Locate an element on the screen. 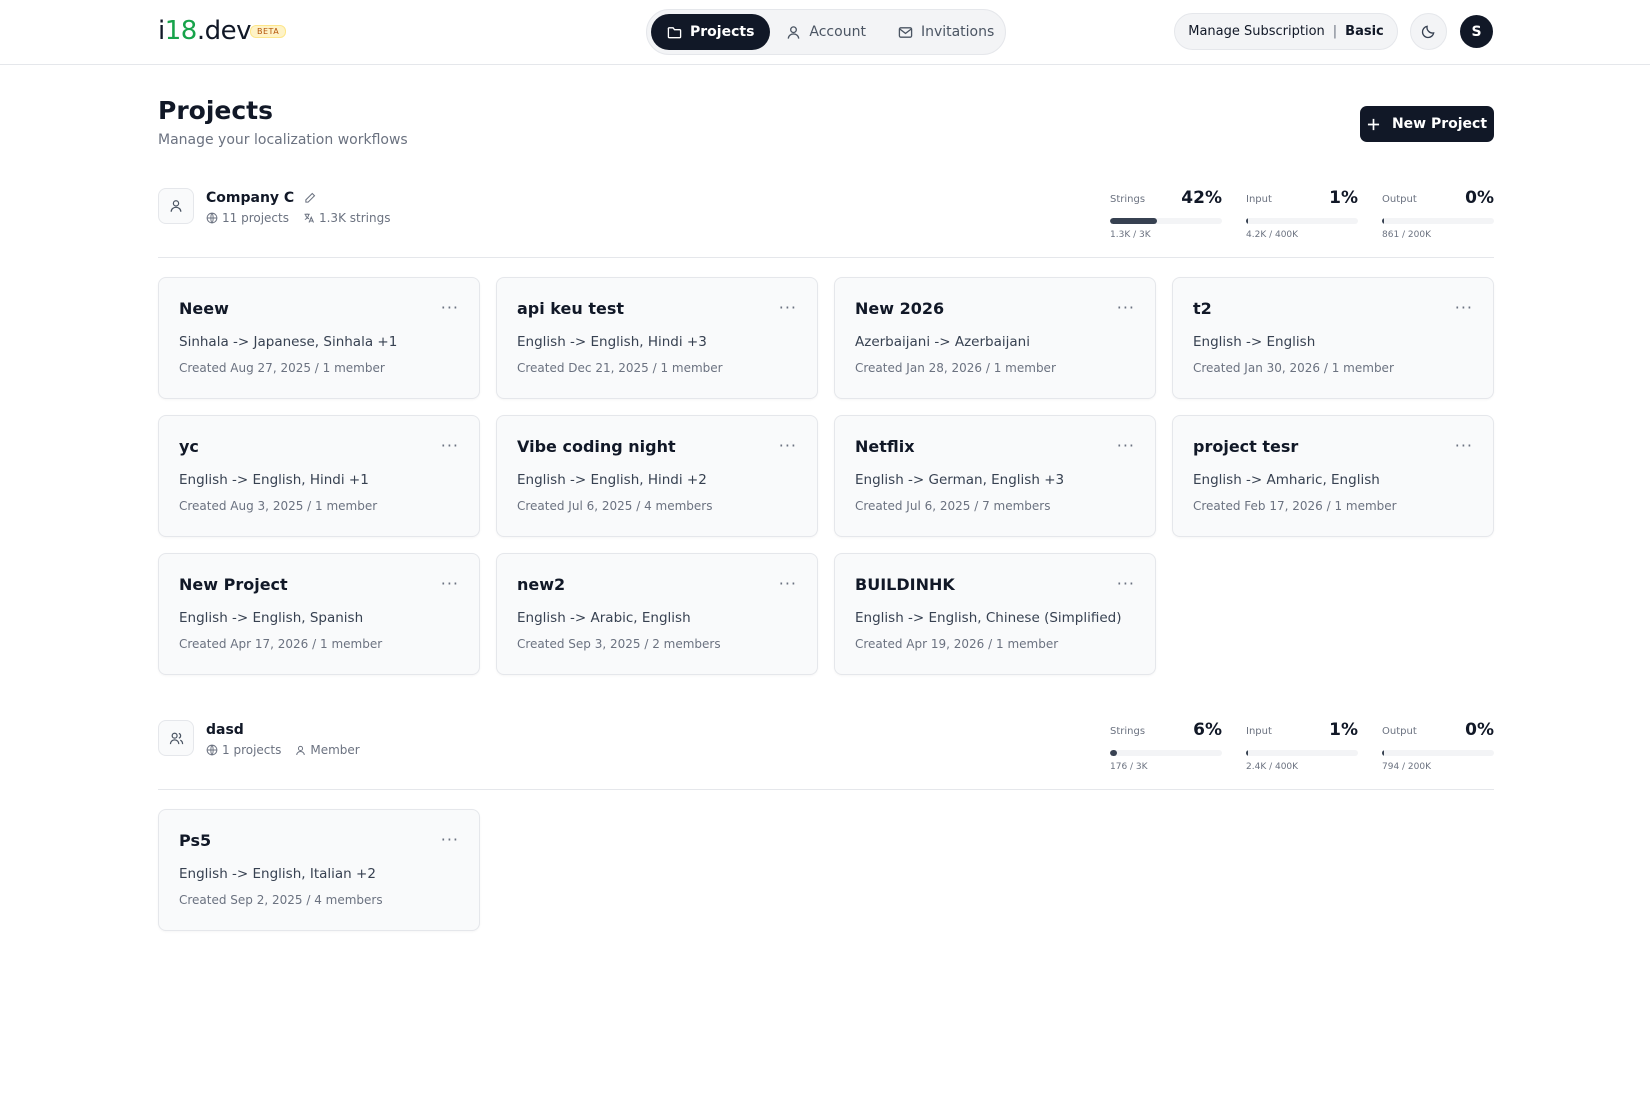 This screenshot has height=1104, width=1650. project-meta: Created Apr 17, 2026 / 1 member is located at coordinates (281, 644).